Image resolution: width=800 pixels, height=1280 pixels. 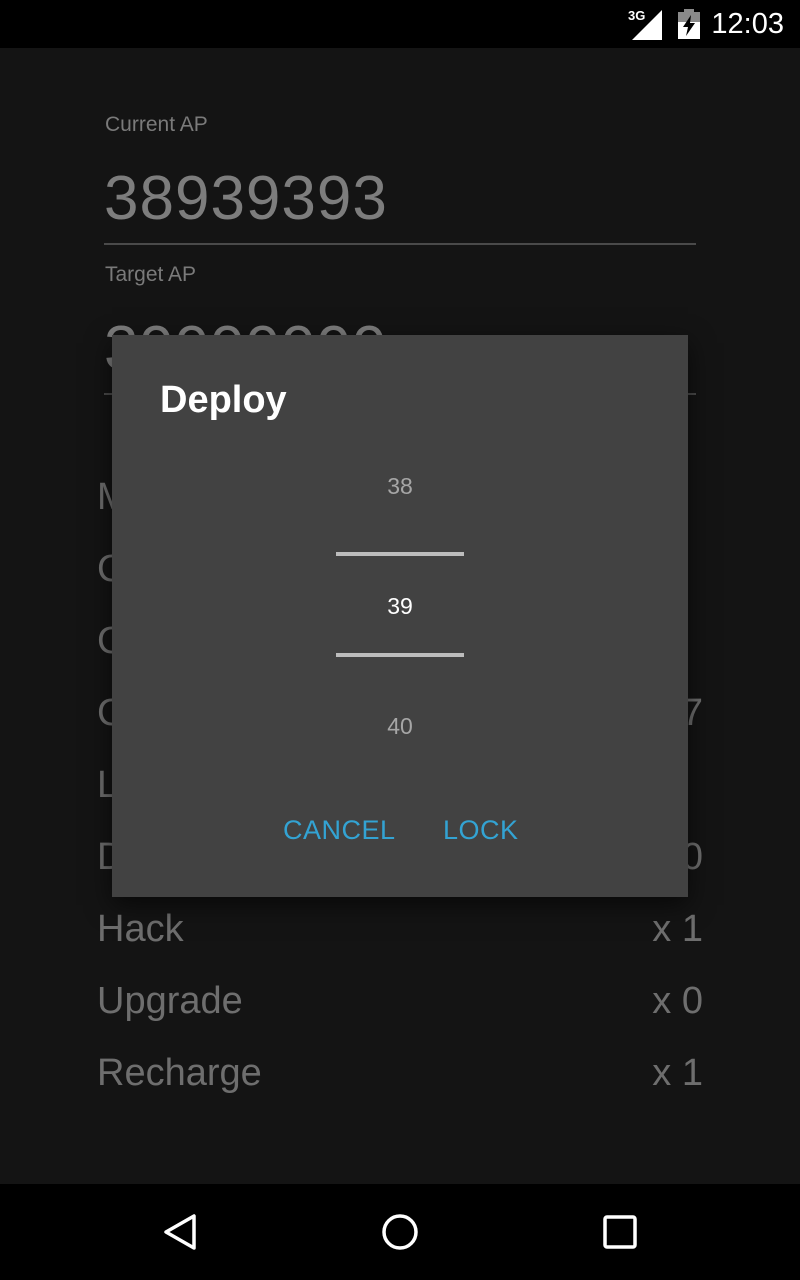 What do you see at coordinates (620, 1232) in the screenshot?
I see `recents-icon` at bounding box center [620, 1232].